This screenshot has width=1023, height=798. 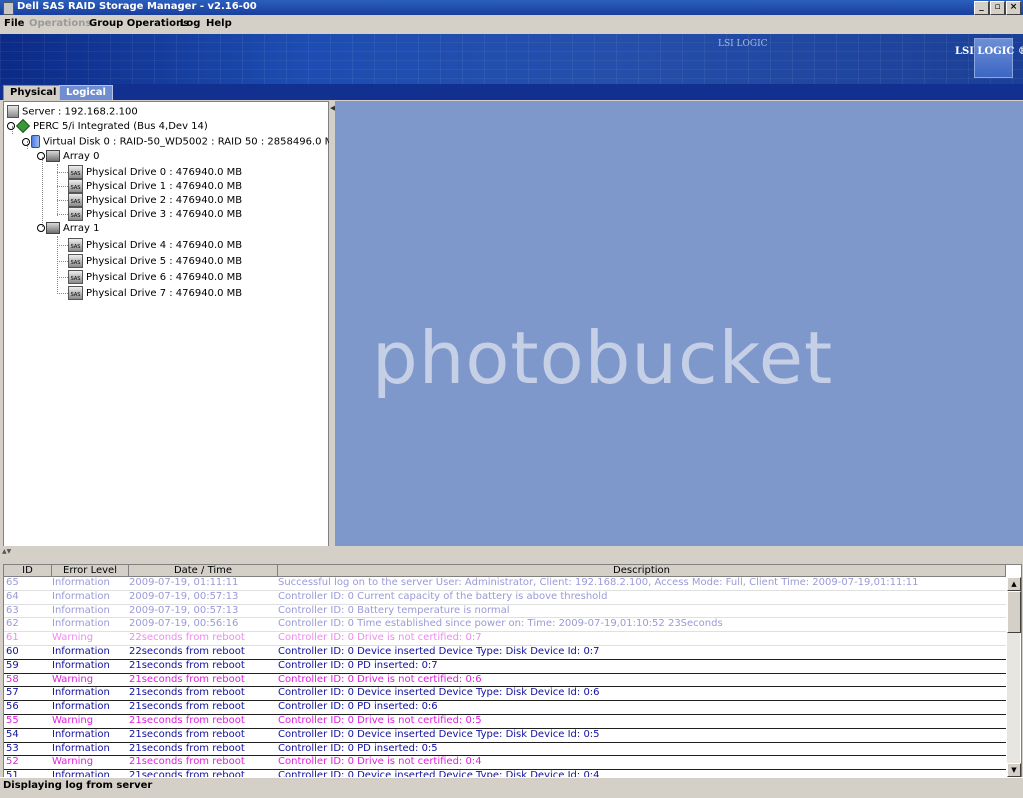 What do you see at coordinates (1013, 8) in the screenshot?
I see `close-button: ×` at bounding box center [1013, 8].